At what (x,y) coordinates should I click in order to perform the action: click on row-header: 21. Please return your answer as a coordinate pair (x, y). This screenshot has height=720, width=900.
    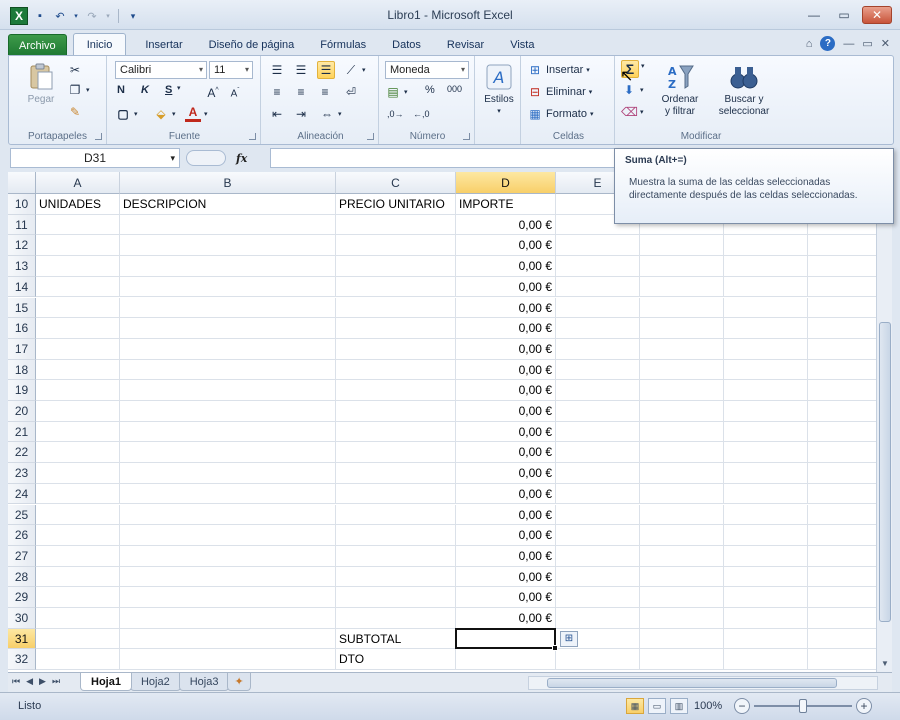
    Looking at the image, I should click on (22, 432).